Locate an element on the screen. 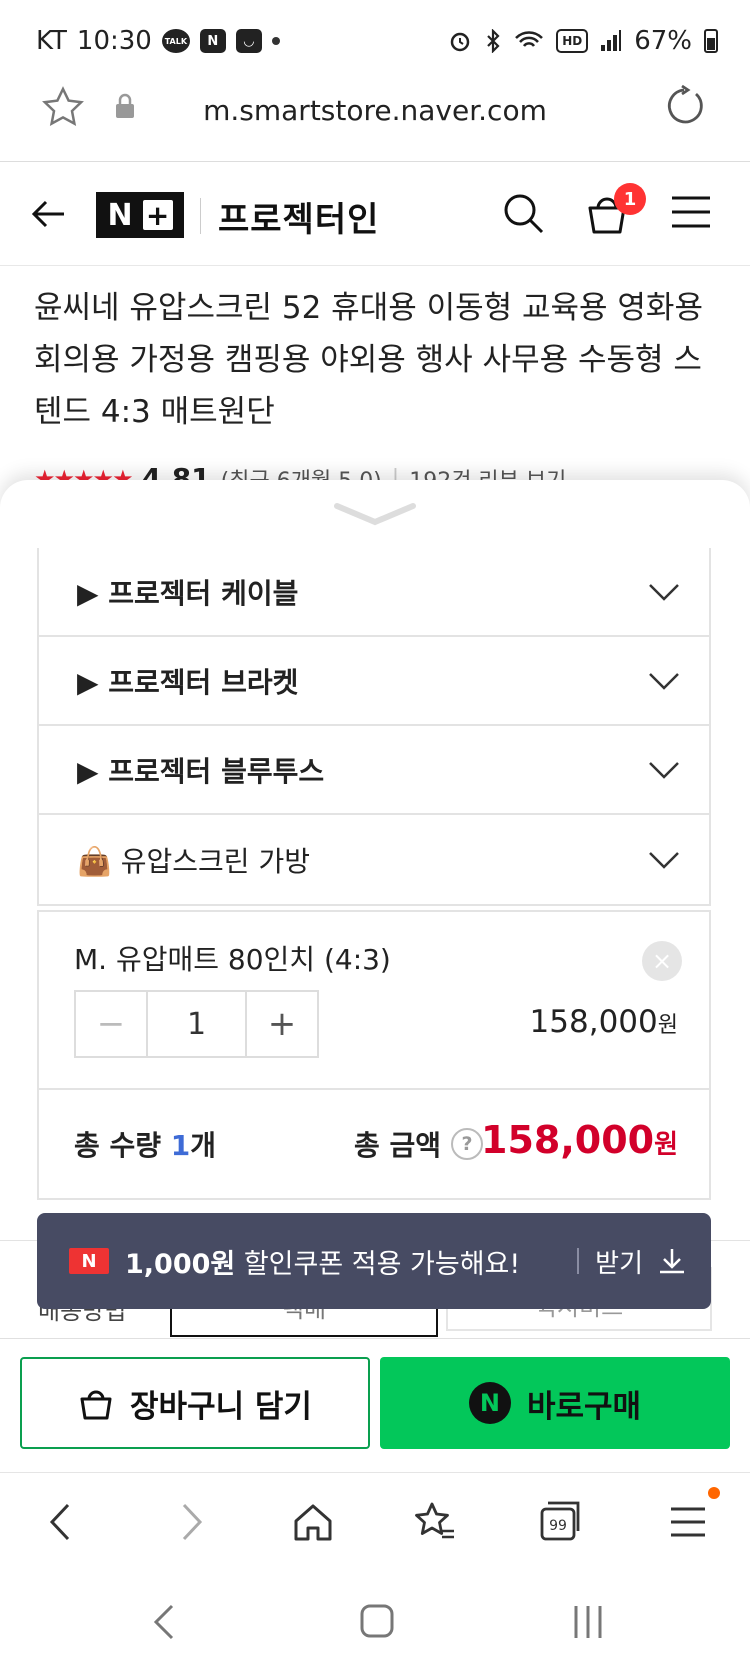 The width and height of the screenshot is (750, 1667). system-home-icon is located at coordinates (377, 1621).